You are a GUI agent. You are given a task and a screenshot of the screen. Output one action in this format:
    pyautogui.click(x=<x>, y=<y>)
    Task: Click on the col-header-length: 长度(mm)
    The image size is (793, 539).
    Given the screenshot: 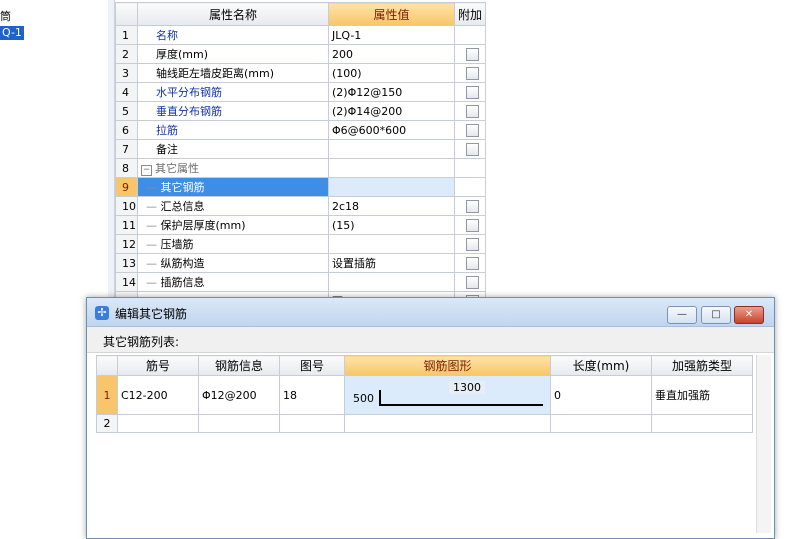 What is the action you would take?
    pyautogui.click(x=601, y=365)
    